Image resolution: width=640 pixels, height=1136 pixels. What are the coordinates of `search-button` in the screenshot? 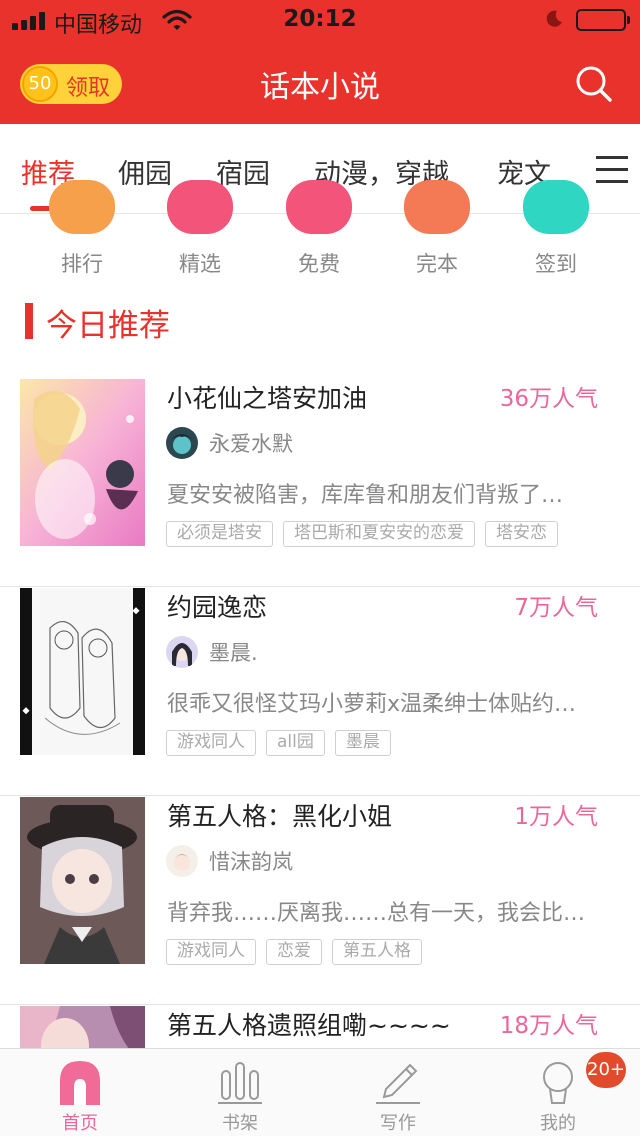 It's located at (594, 84).